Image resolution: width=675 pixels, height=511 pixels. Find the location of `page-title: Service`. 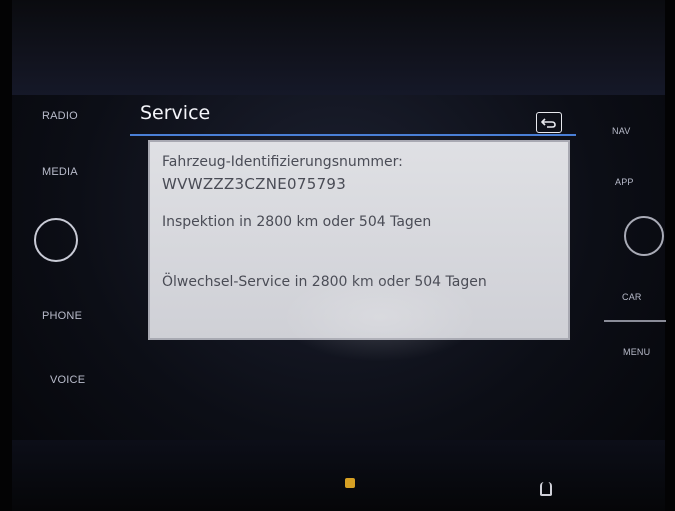

page-title: Service is located at coordinates (175, 113).